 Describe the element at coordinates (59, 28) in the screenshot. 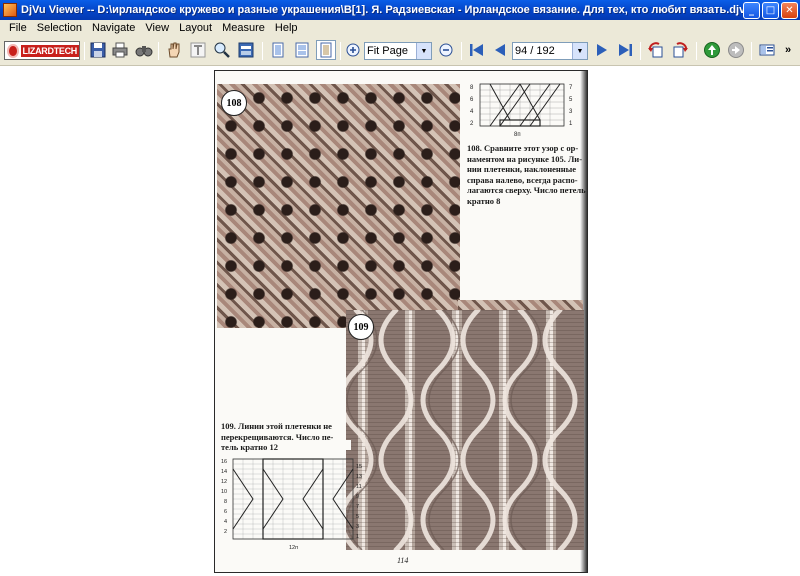

I see `menu-selection: Selection` at that location.